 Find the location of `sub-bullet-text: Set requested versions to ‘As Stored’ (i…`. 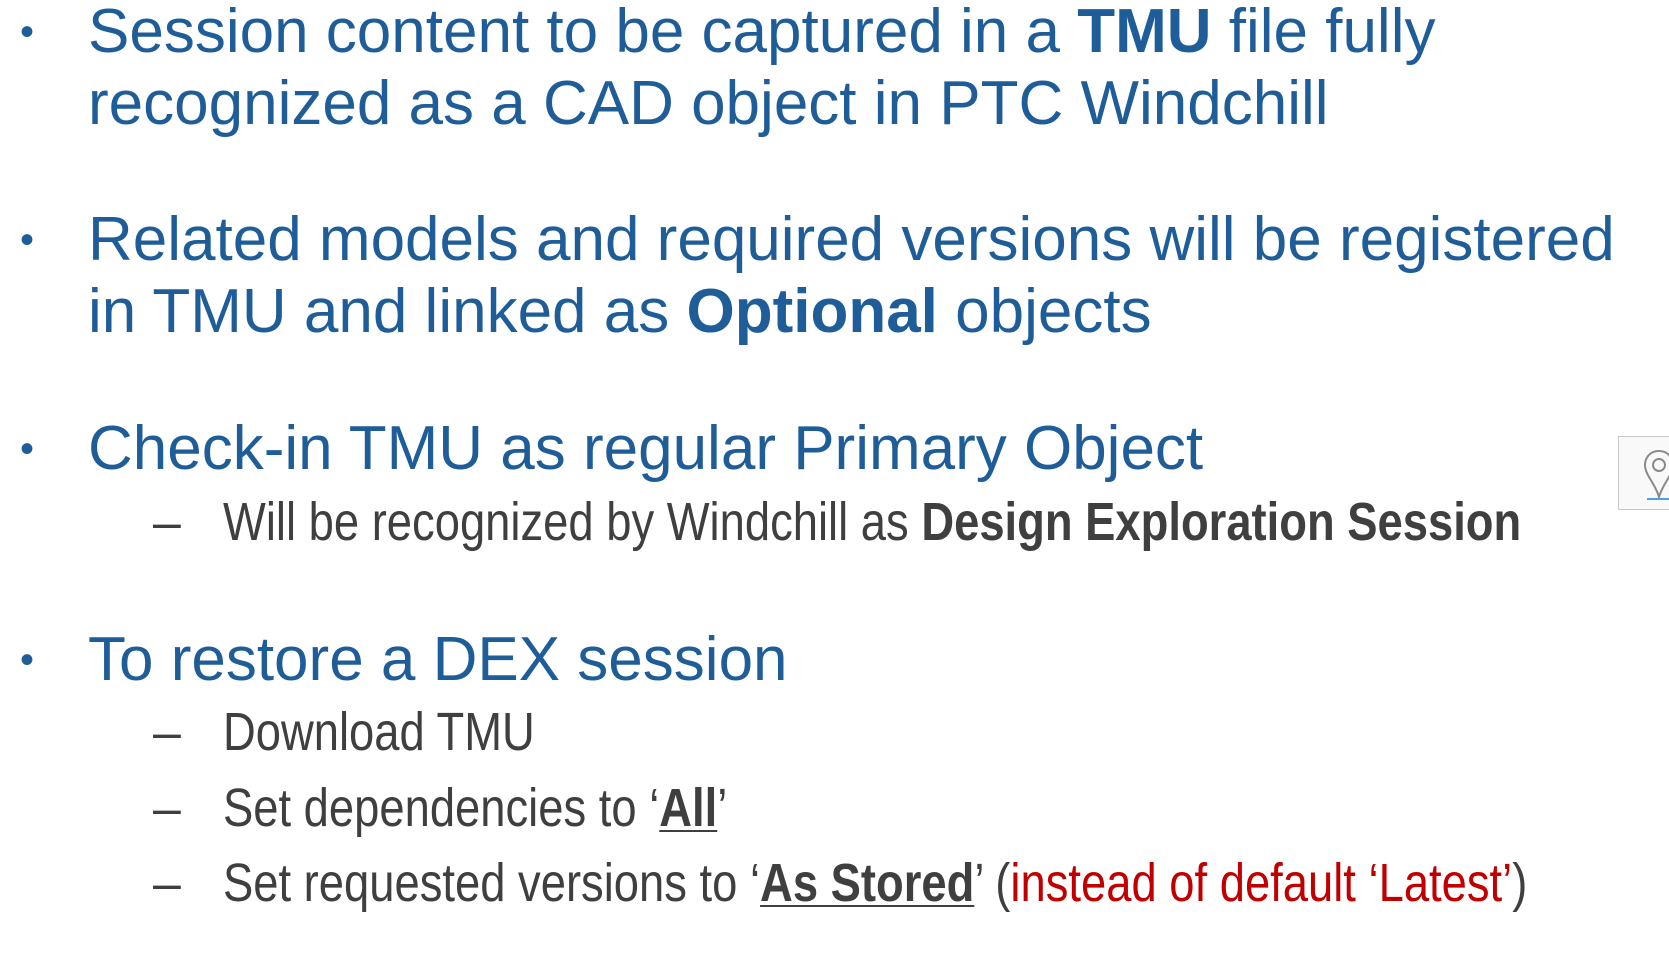

sub-bullet-text: Set requested versions to ‘As Stored’ (i… is located at coordinates (875, 883).